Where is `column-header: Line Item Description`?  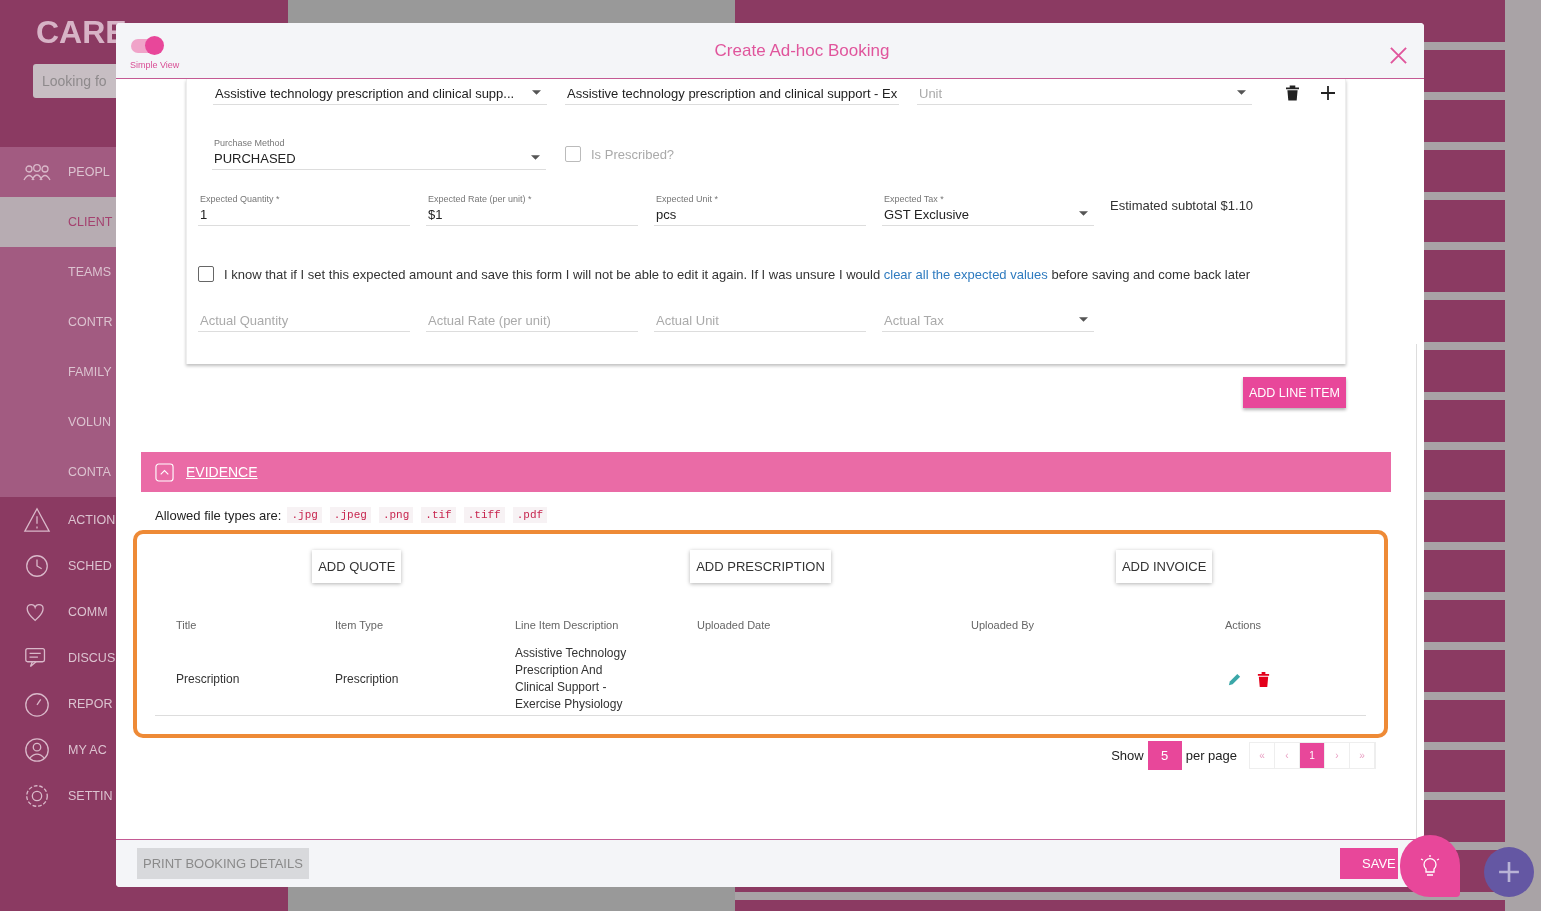
column-header: Line Item Description is located at coordinates (567, 625).